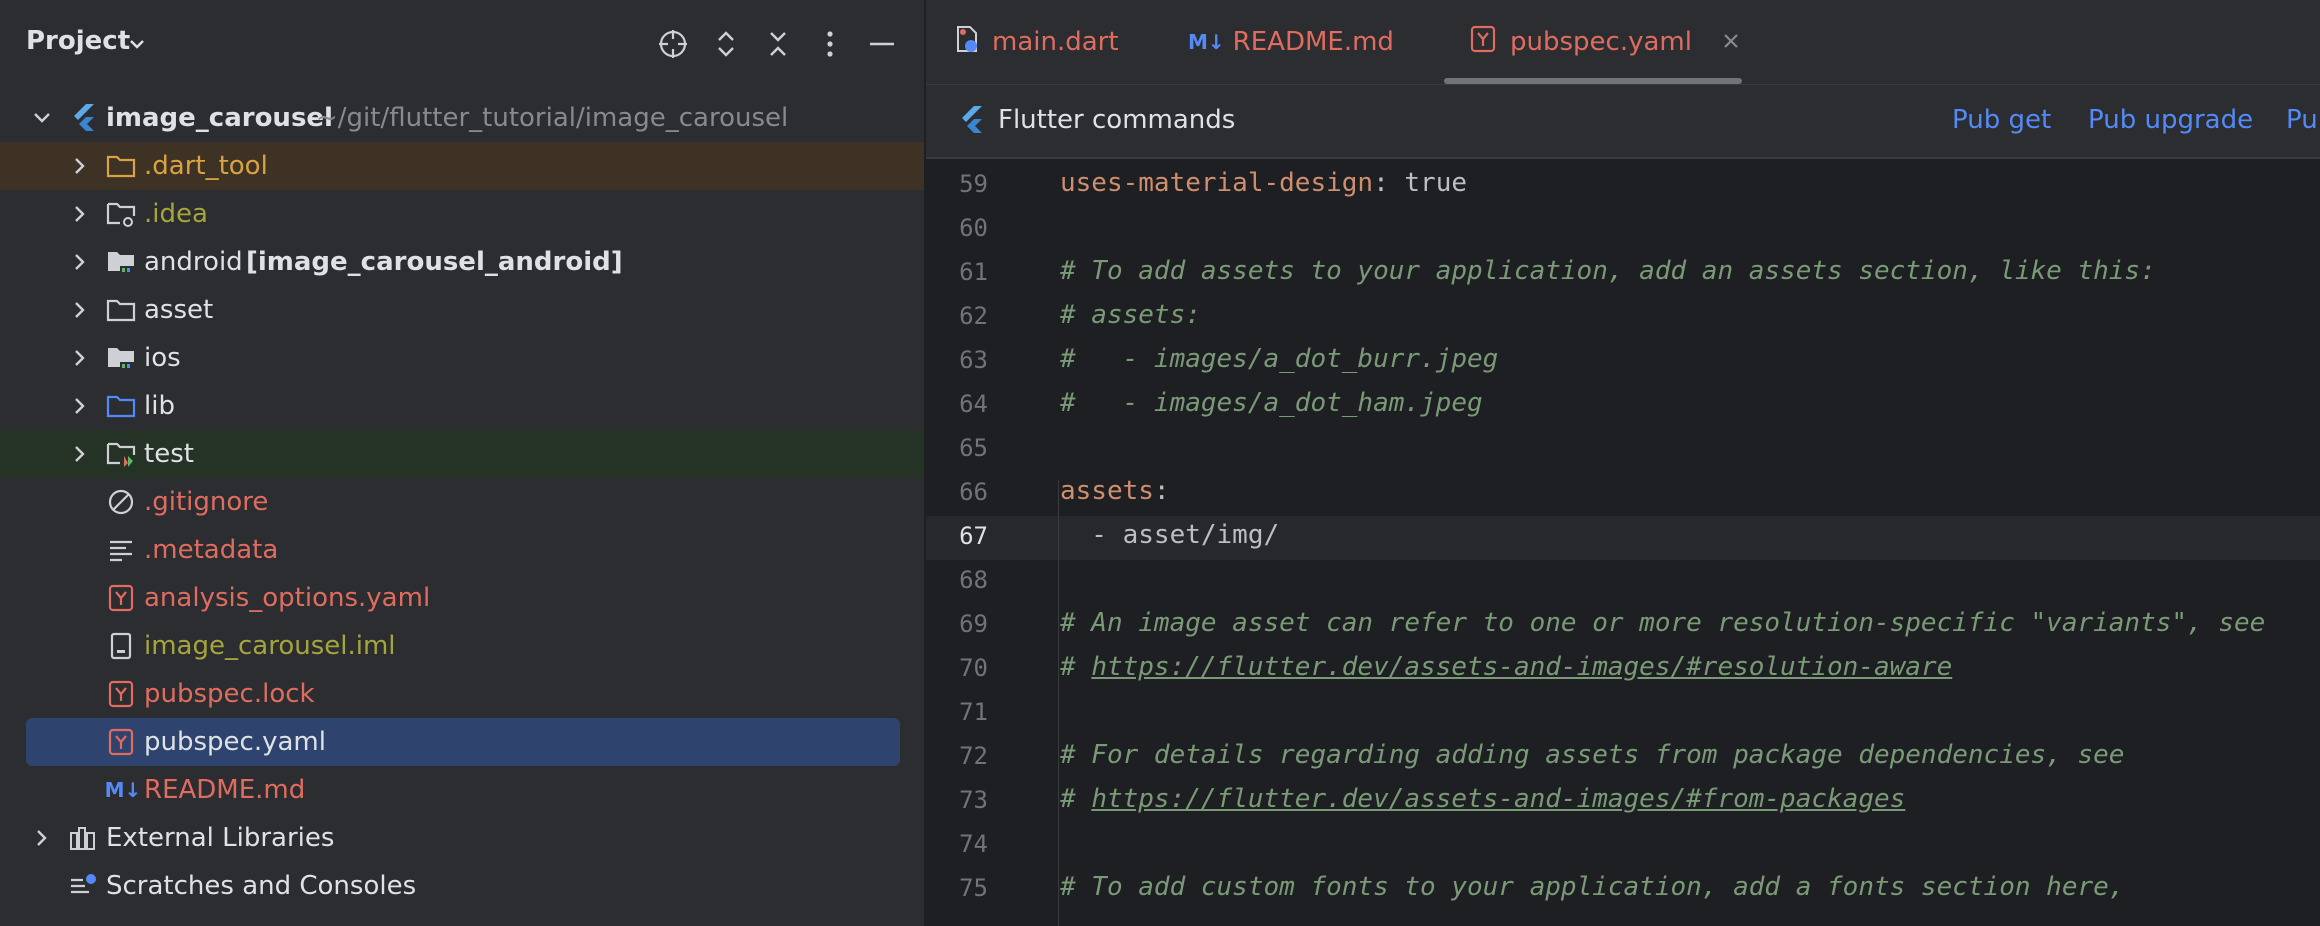  Describe the element at coordinates (179, 310) in the screenshot. I see `tree-item-label: asset` at that location.